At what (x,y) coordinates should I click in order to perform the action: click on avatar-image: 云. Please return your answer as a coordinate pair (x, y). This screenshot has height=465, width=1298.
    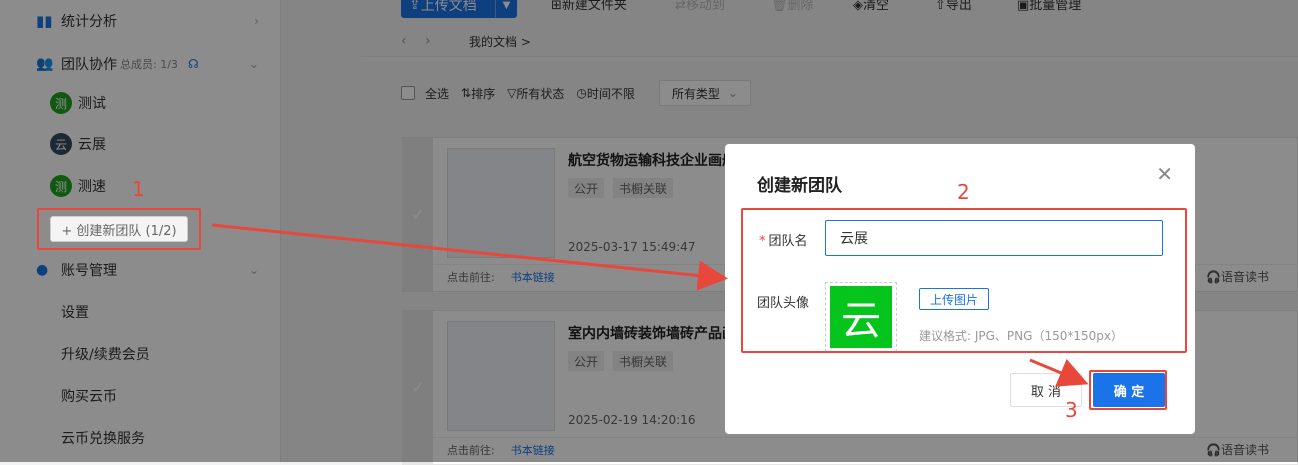
    Looking at the image, I should click on (861, 317).